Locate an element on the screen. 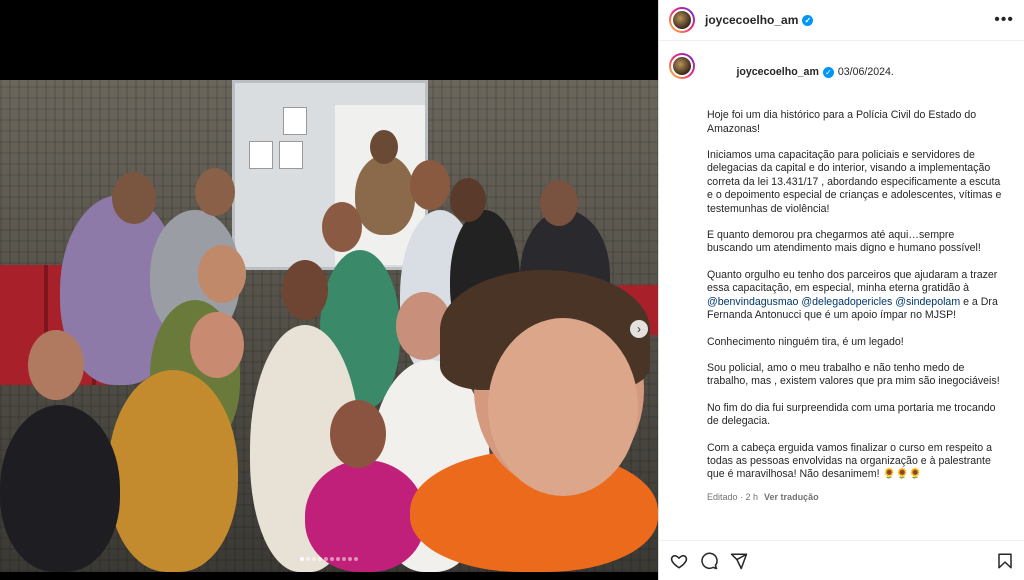  caption-date: 03/06/2024. is located at coordinates (865, 72).